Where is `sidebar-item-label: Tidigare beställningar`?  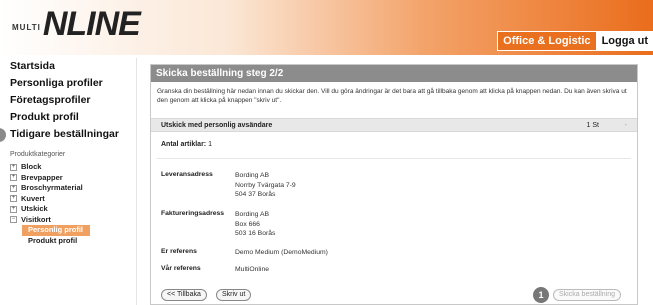
sidebar-item-label: Tidigare beställningar is located at coordinates (64, 134).